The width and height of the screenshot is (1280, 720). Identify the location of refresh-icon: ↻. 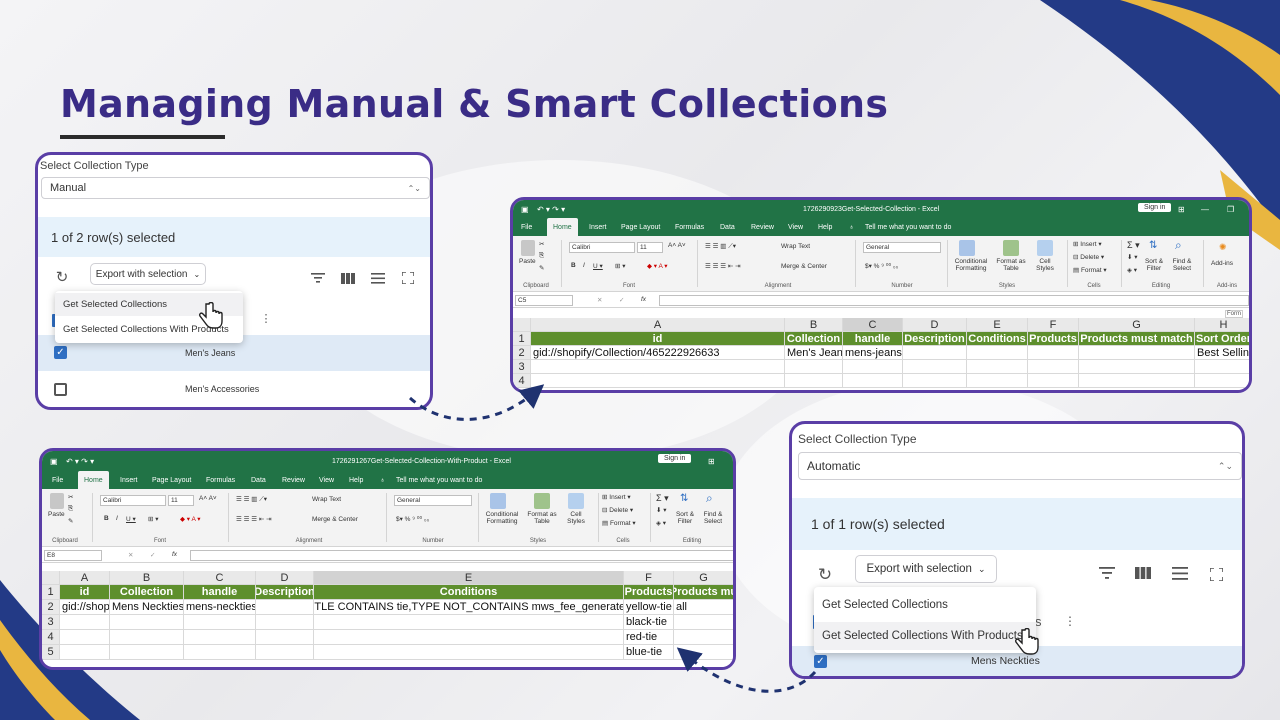
(62, 277).